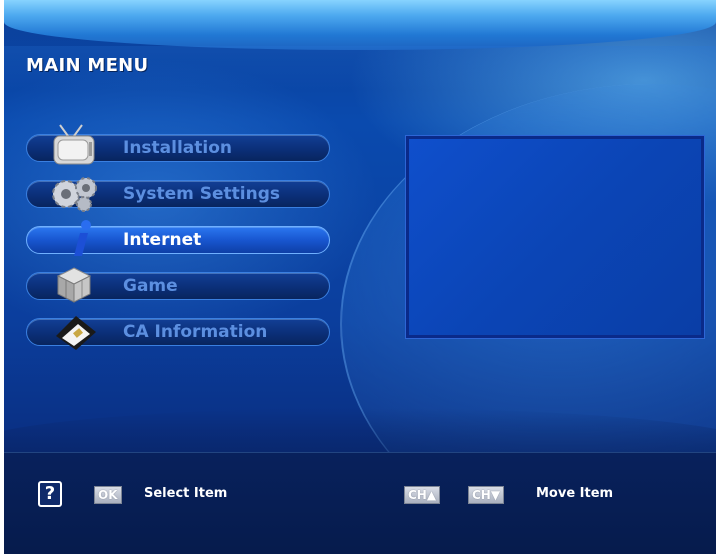 The width and height of the screenshot is (716, 554). What do you see at coordinates (150, 286) in the screenshot?
I see `menu-item-label: Game` at bounding box center [150, 286].